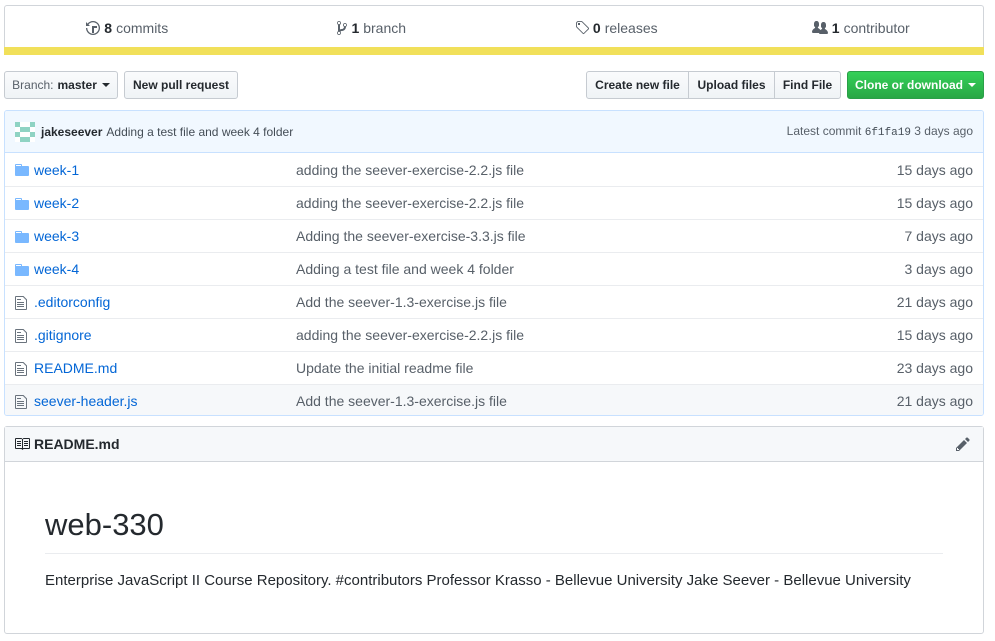 The width and height of the screenshot is (995, 641). Describe the element at coordinates (63, 335) in the screenshot. I see `file-name-link: .gitignore` at that location.